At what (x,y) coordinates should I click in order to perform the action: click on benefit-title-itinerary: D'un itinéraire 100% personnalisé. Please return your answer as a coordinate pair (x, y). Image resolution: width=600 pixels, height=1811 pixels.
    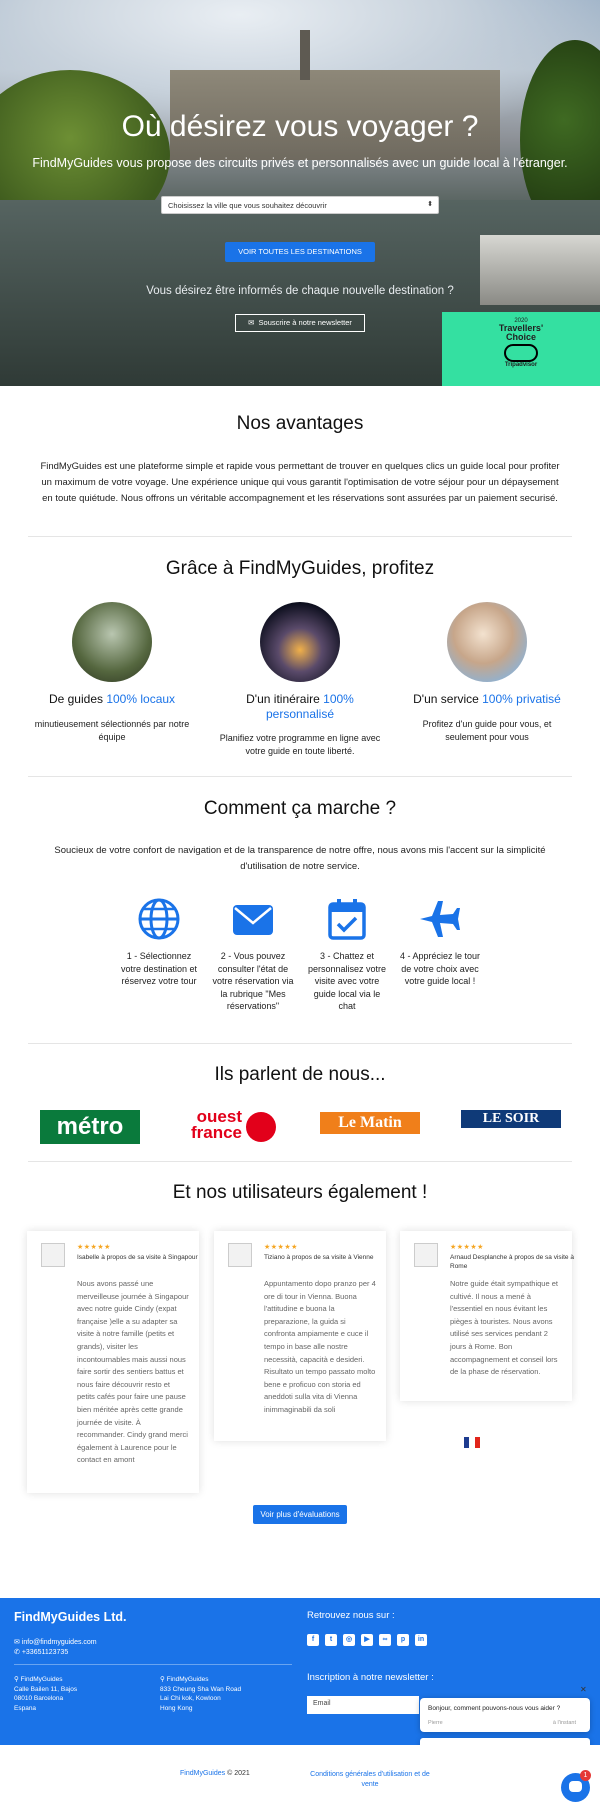
    Looking at the image, I should click on (300, 706).